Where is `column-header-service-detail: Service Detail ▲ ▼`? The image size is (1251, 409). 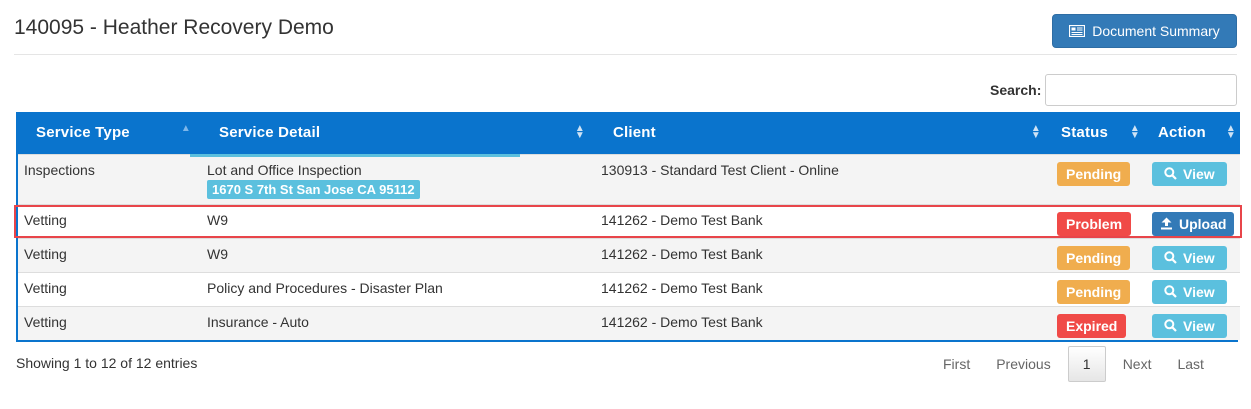
column-header-service-detail: Service Detail ▲ ▼ is located at coordinates (398, 133).